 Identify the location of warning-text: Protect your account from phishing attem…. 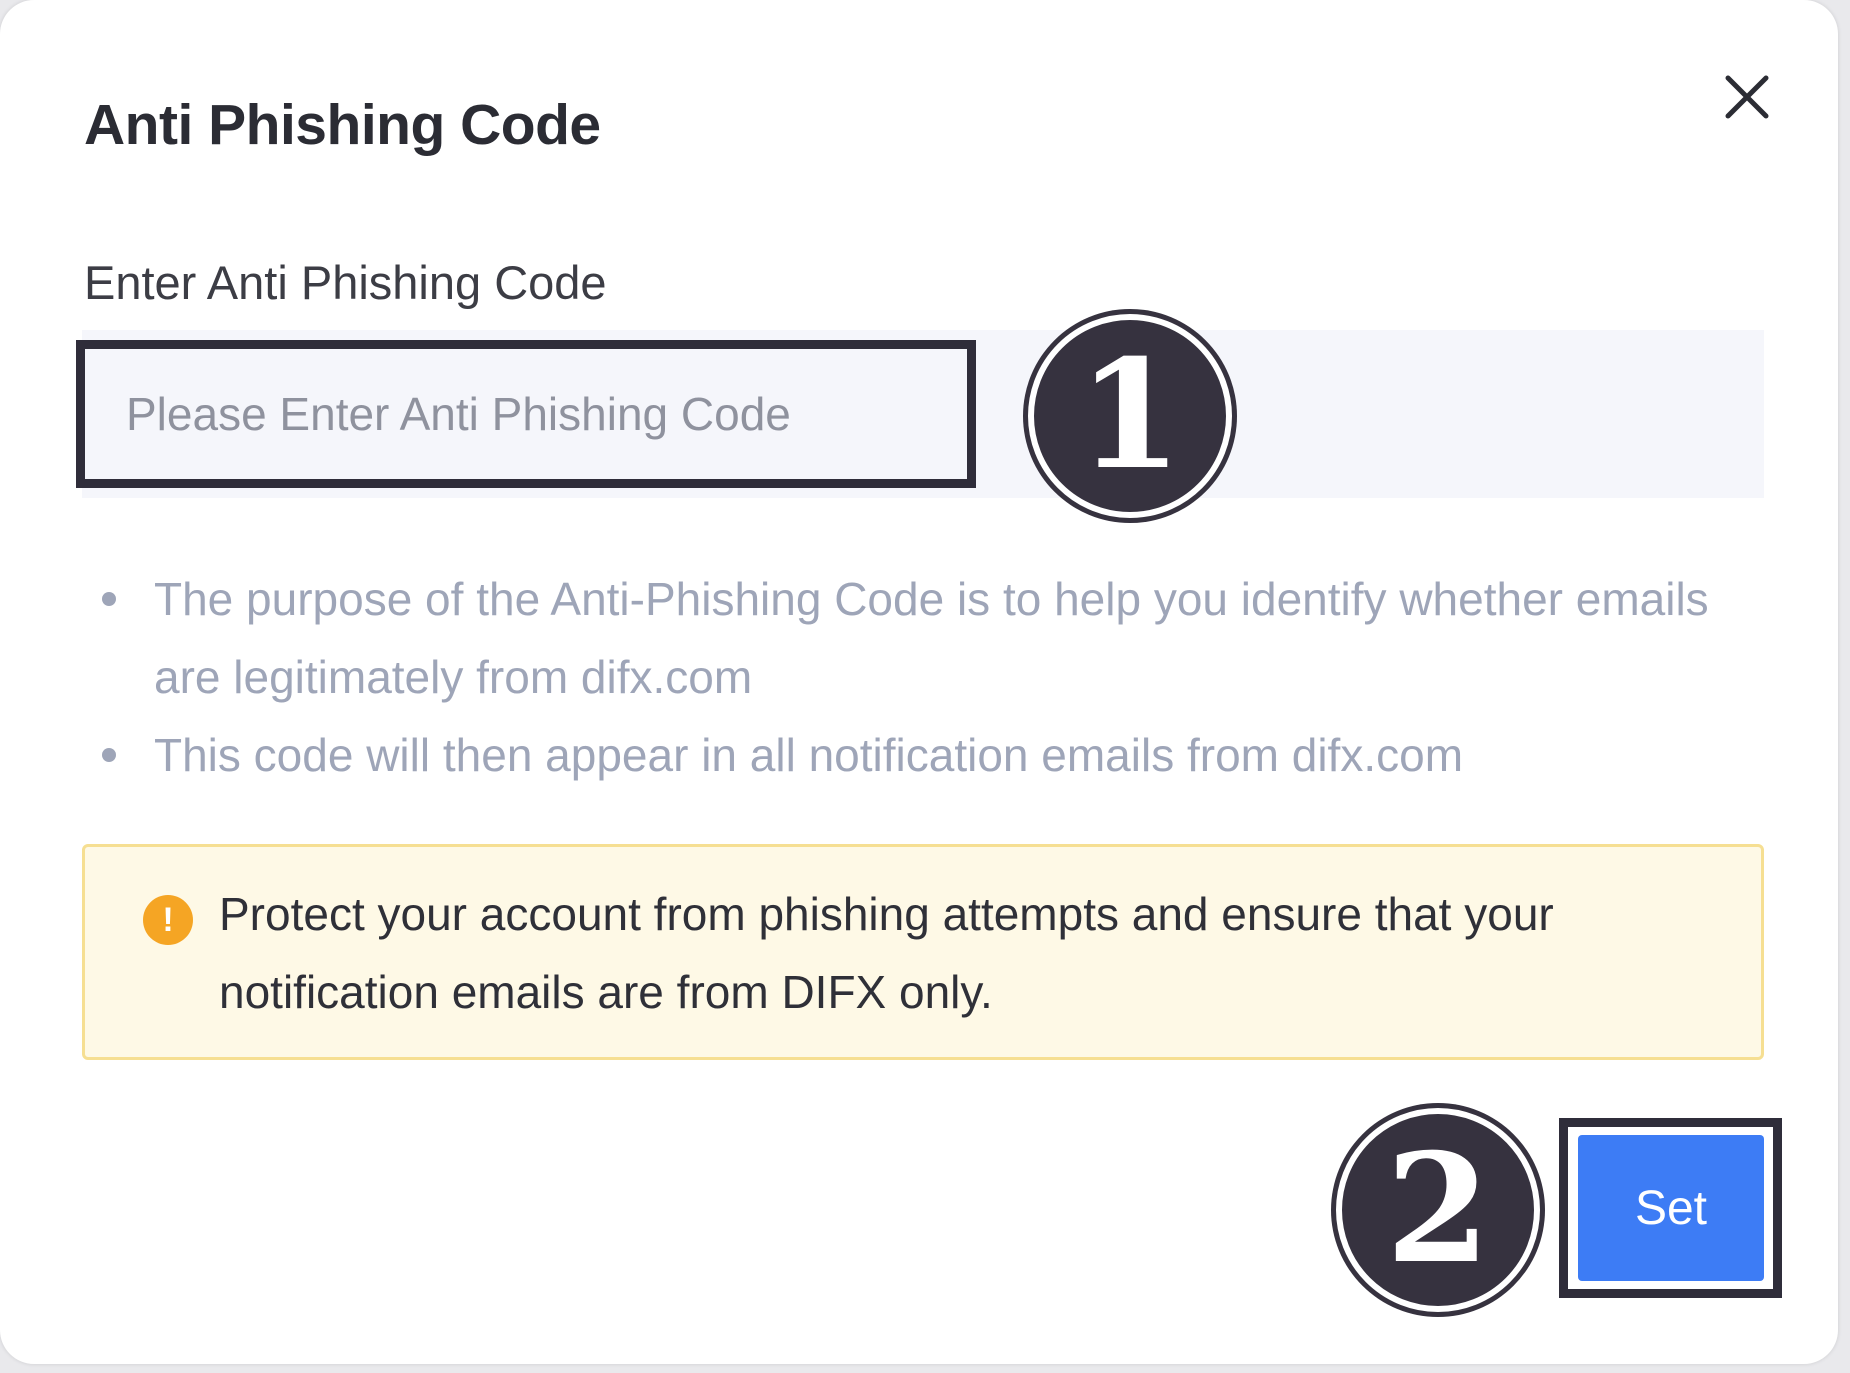
(886, 953).